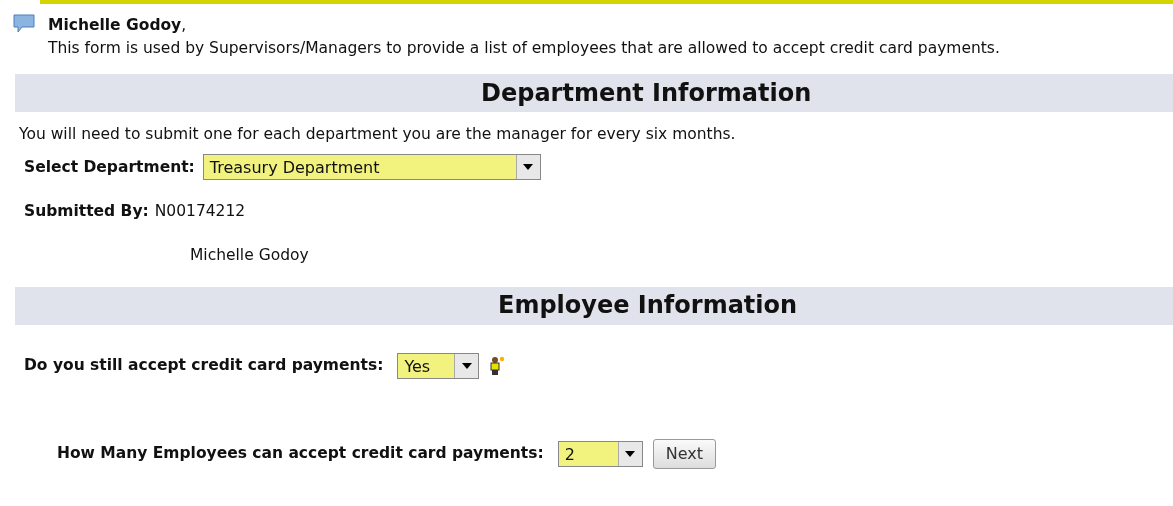 This screenshot has height=506, width=1173. Describe the element at coordinates (249, 255) in the screenshot. I see `submitter-name: Michelle Godoy` at that location.